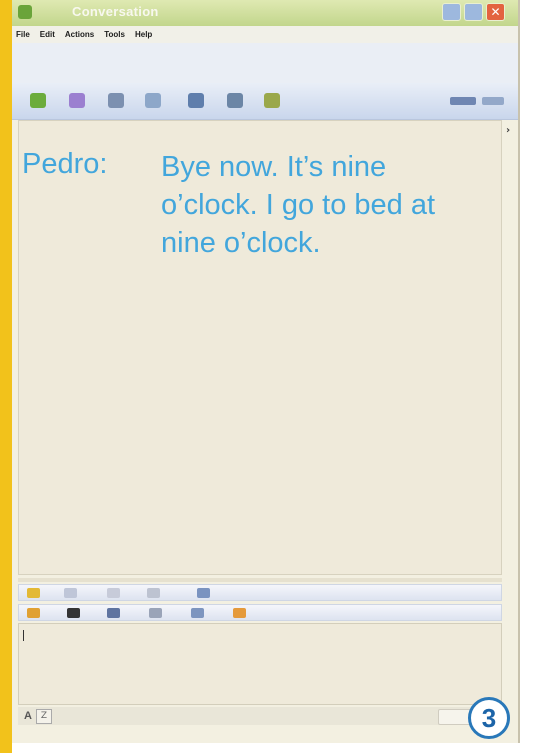  Describe the element at coordinates (489, 718) in the screenshot. I see `page-number-badge: 3` at that location.